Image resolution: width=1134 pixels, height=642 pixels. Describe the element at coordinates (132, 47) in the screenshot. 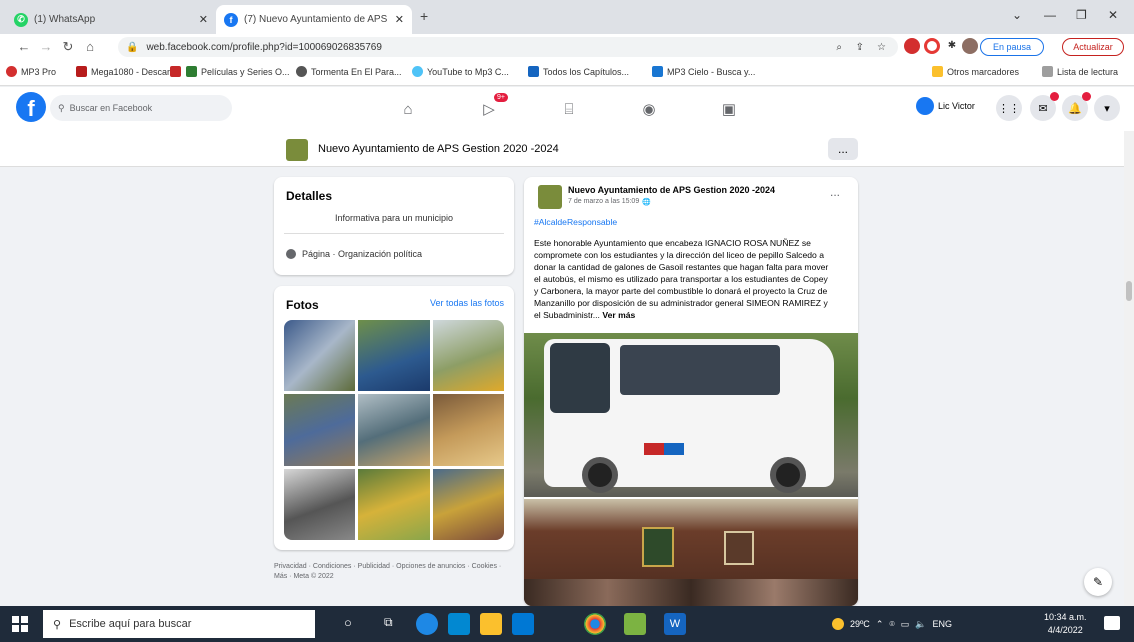

I see `lock-icon: 🔒` at that location.